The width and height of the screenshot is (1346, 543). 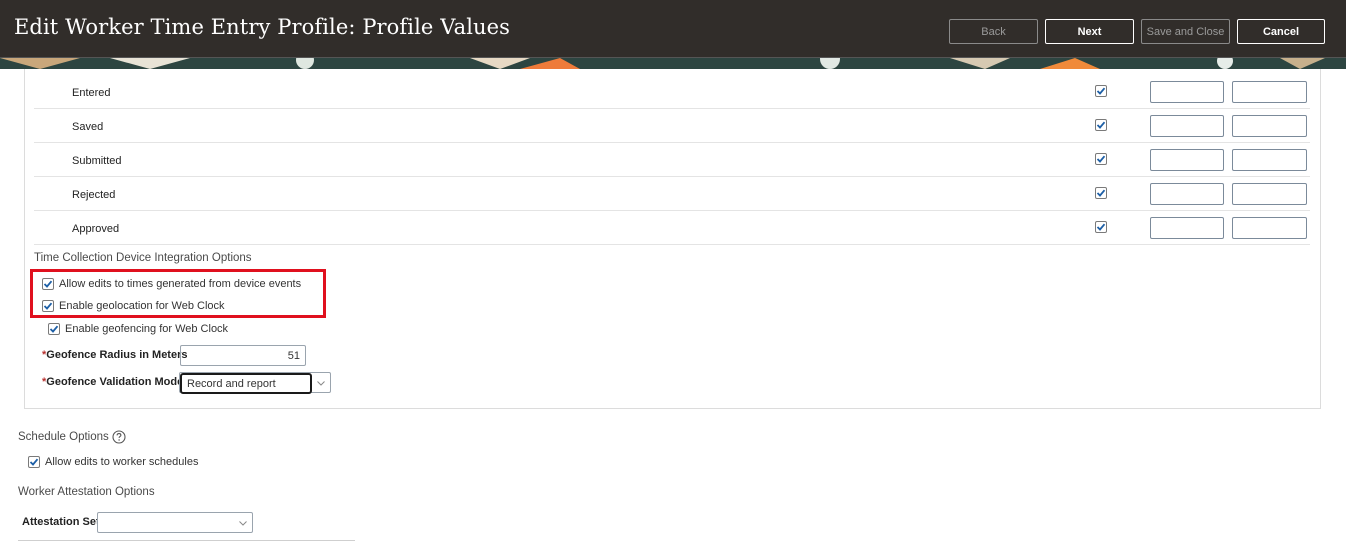 What do you see at coordinates (175, 522) in the screenshot?
I see `attestation-set-select` at bounding box center [175, 522].